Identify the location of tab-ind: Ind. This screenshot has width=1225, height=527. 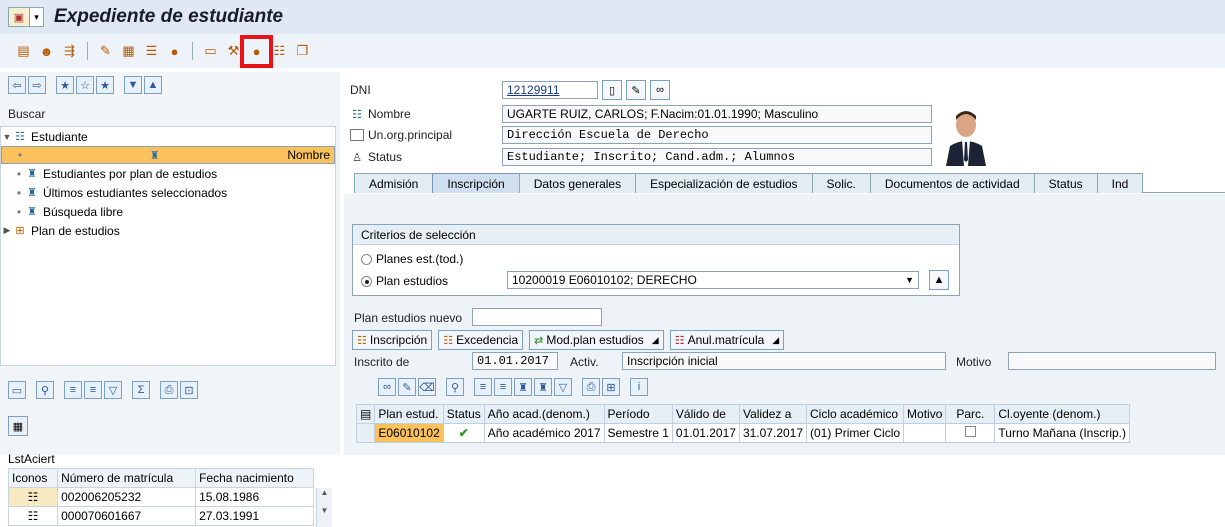
(1120, 183).